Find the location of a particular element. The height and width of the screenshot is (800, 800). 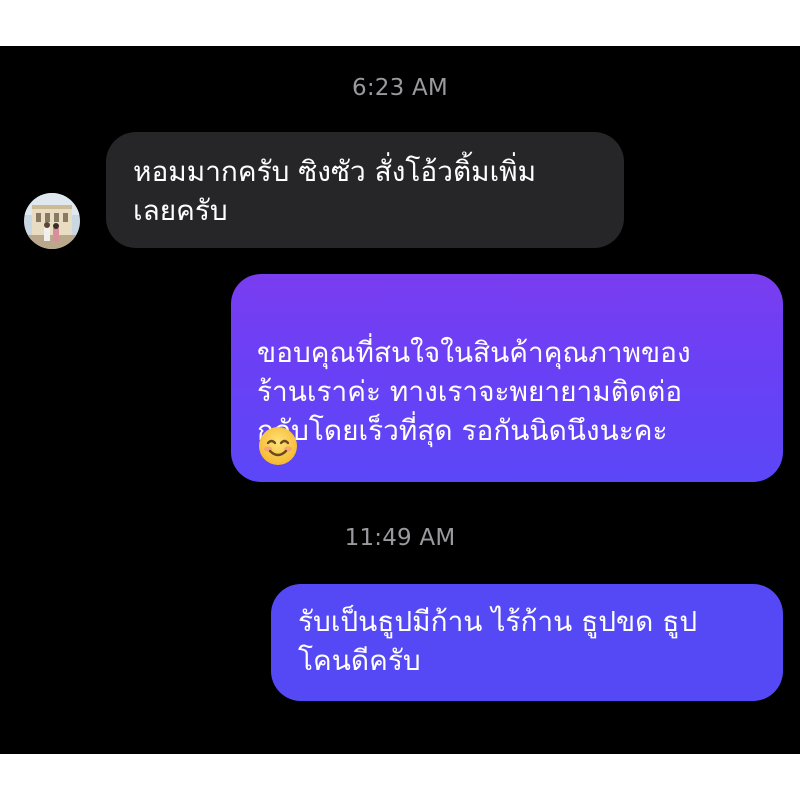

avatar-photo-icon is located at coordinates (52, 221).